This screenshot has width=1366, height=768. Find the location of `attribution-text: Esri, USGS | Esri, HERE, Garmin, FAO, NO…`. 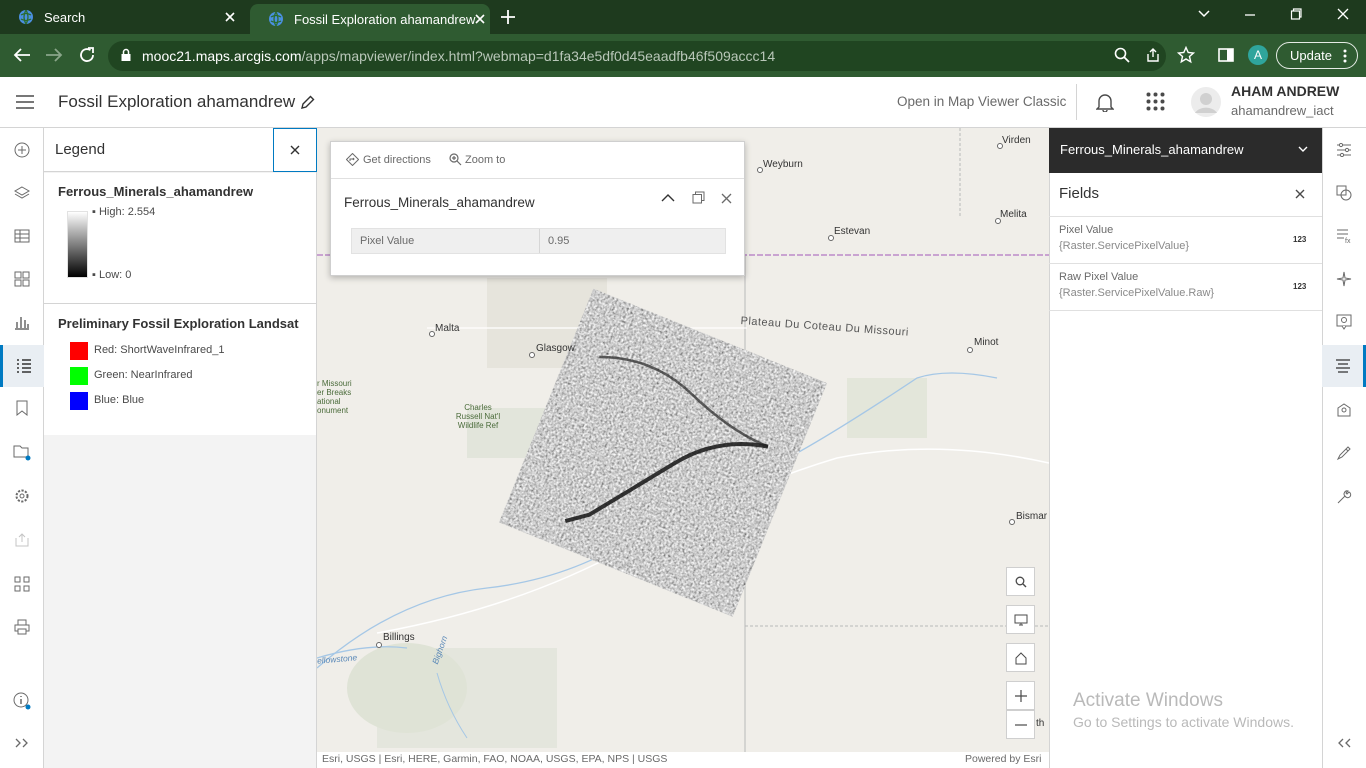

attribution-text: Esri, USGS | Esri, HERE, Garmin, FAO, NO… is located at coordinates (494, 759).